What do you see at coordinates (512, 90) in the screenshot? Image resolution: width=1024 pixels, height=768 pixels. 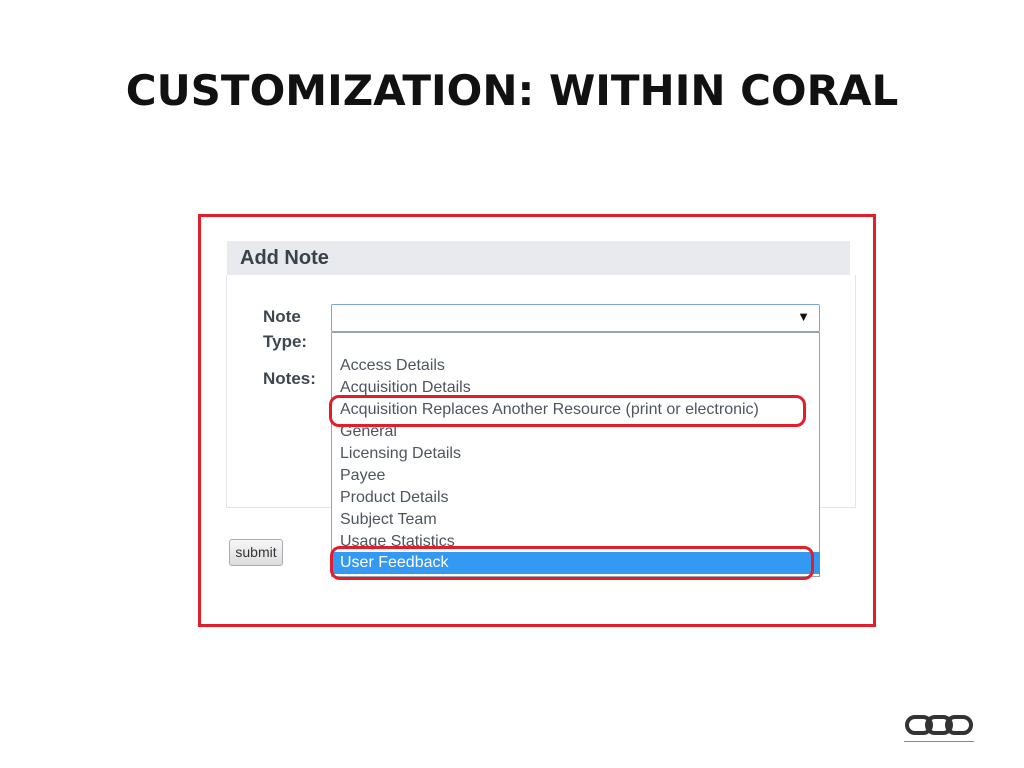 I see `slide-title: CUSTOMIZATION: WITHIN CORAL` at bounding box center [512, 90].